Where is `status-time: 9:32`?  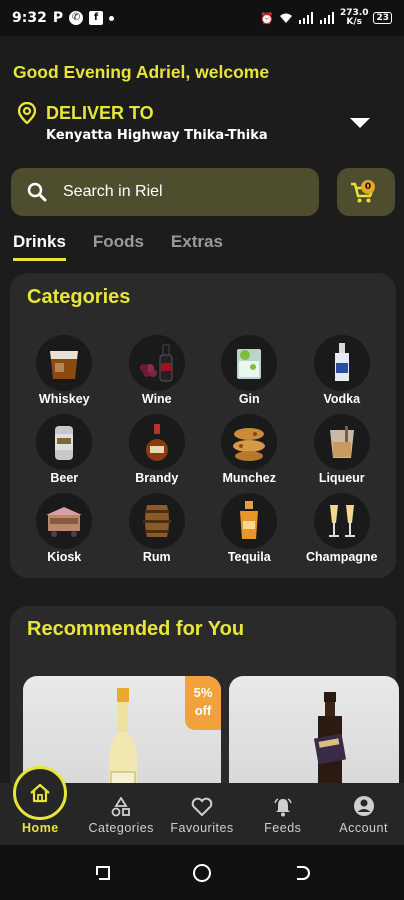 status-time: 9:32 is located at coordinates (29, 18).